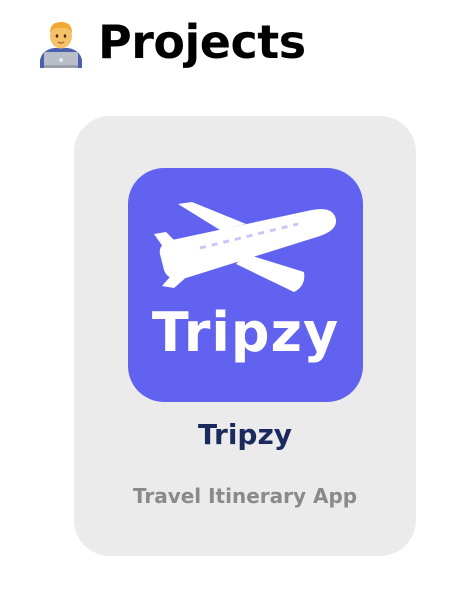 The width and height of the screenshot is (476, 600). Describe the element at coordinates (245, 332) in the screenshot. I see `app-icon-wordmark: Tripzy` at that location.